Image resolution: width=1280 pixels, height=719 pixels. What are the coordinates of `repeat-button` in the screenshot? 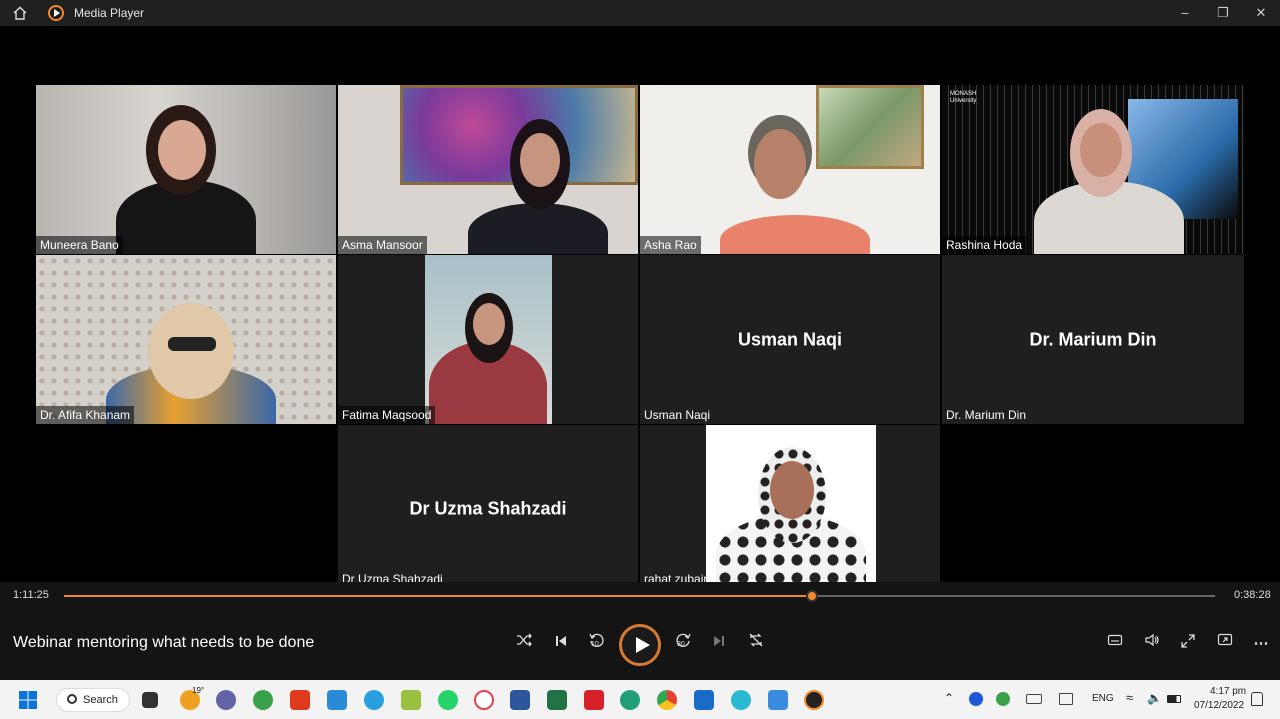 It's located at (756, 644).